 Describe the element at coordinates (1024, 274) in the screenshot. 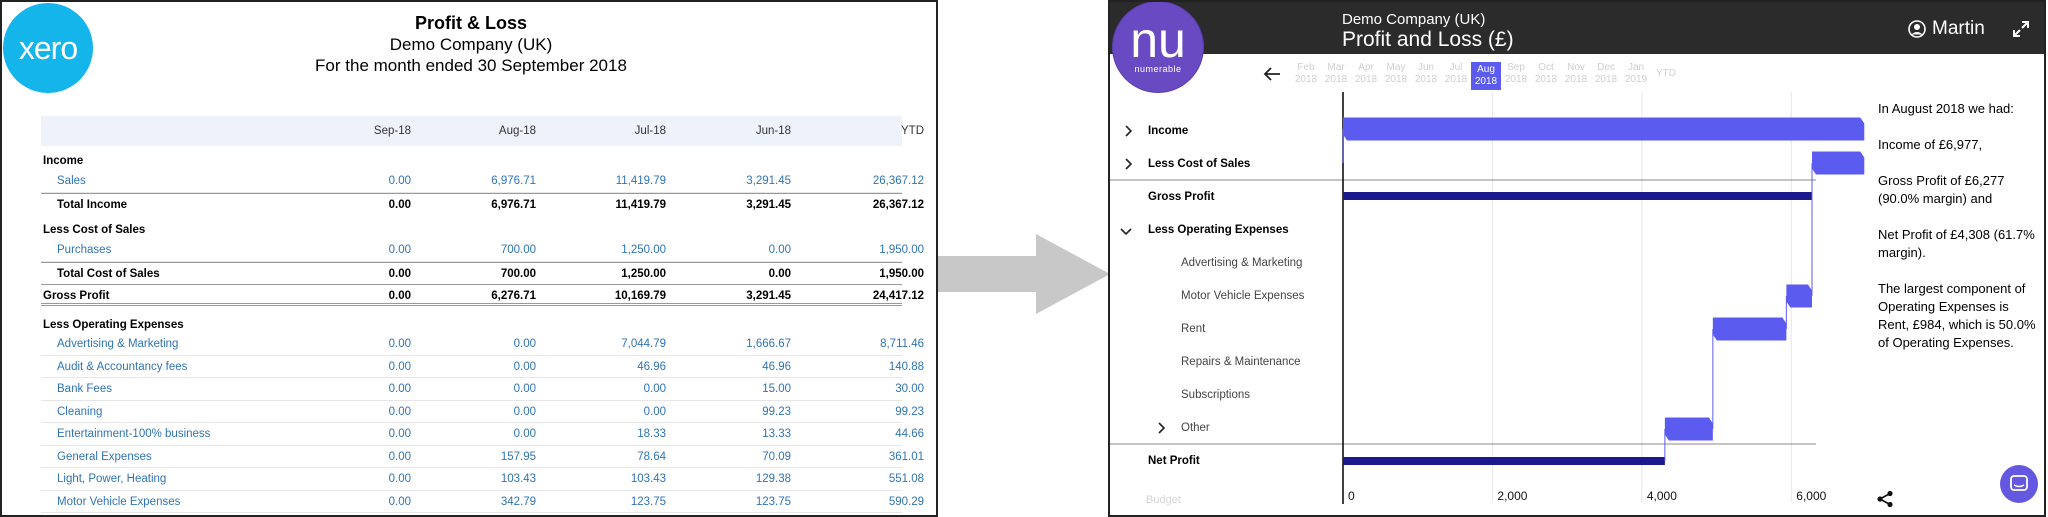

I see `arrow-right-icon` at that location.